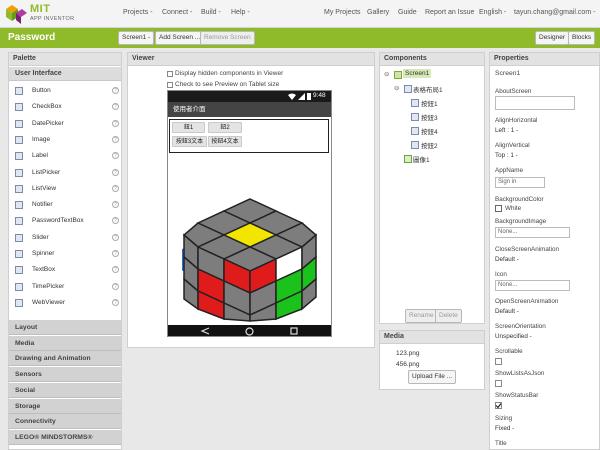 The image size is (600, 450). Describe the element at coordinates (211, 12) in the screenshot. I see `menu-build: Build -` at that location.